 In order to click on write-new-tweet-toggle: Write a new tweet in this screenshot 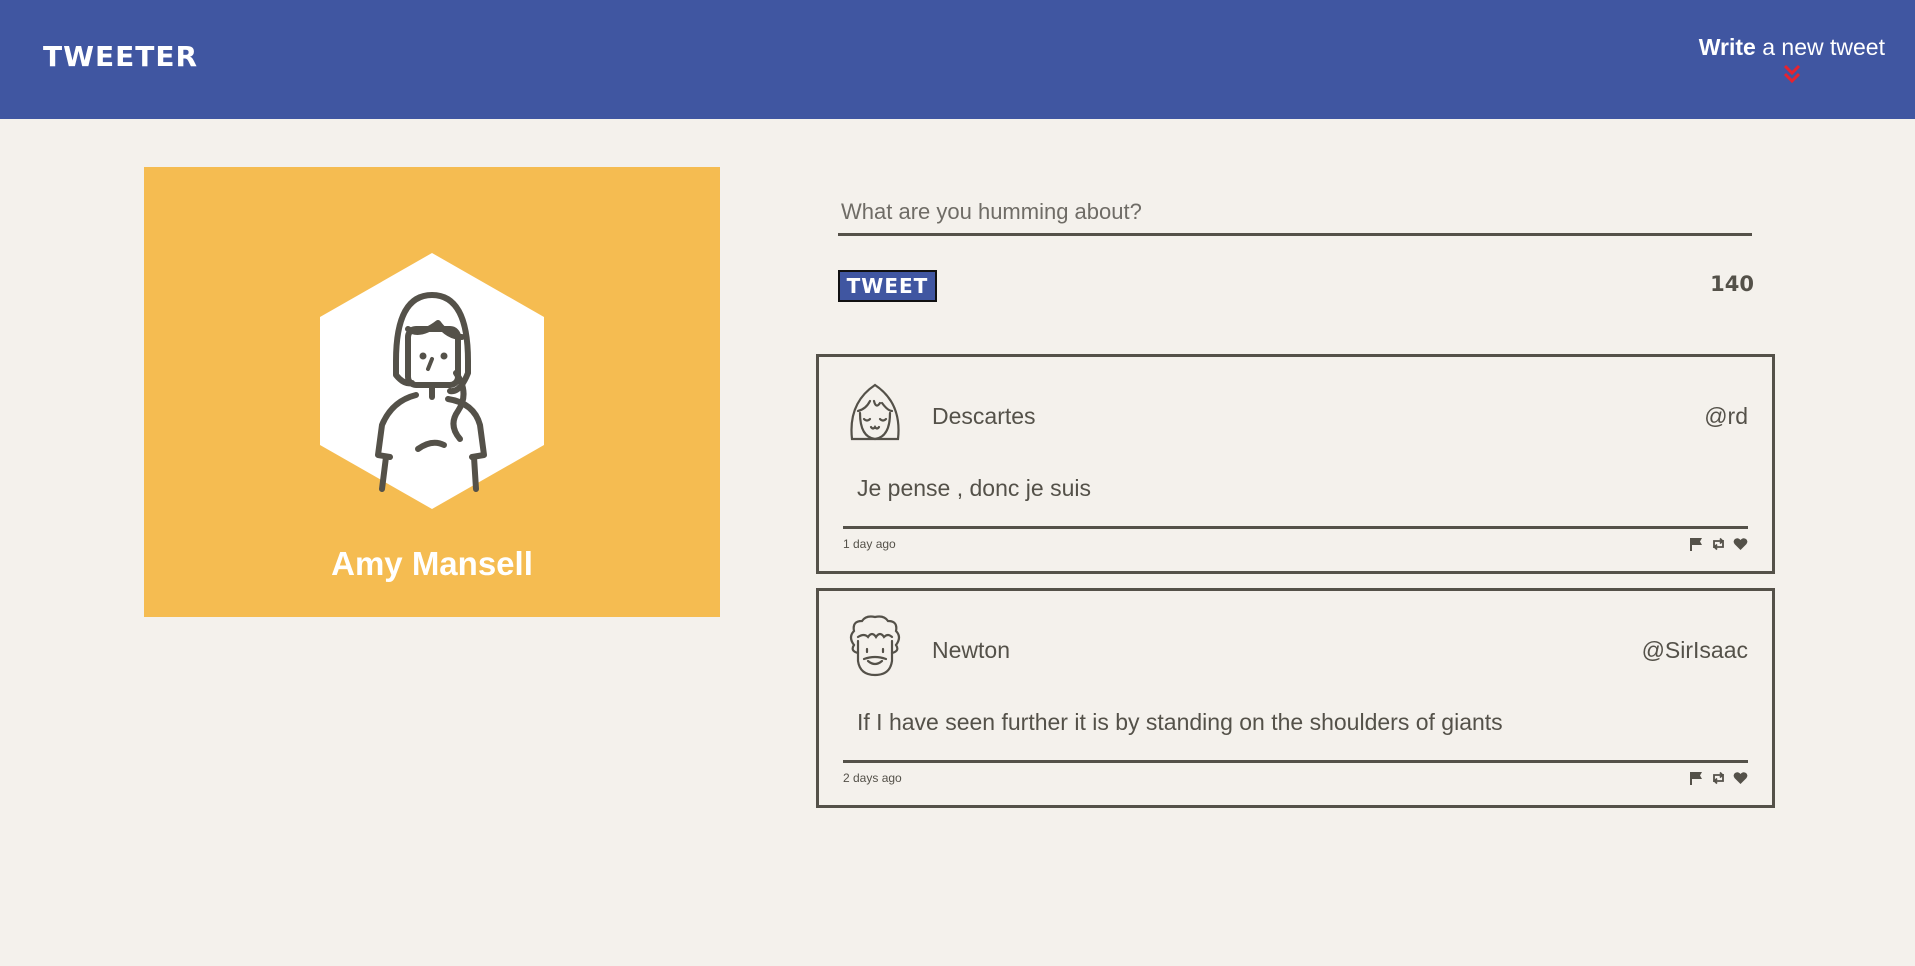, I will do `click(1792, 59)`.